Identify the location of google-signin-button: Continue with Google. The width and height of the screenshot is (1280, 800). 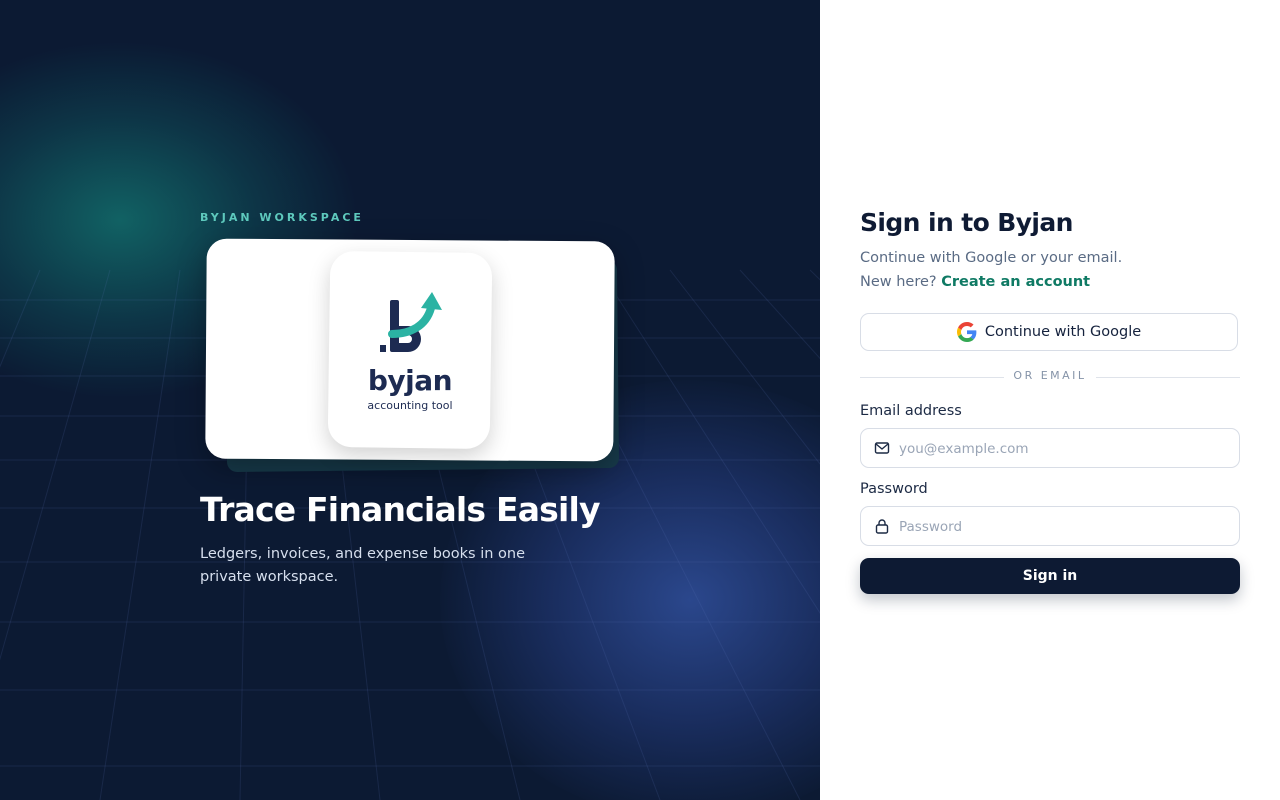
(1049, 332).